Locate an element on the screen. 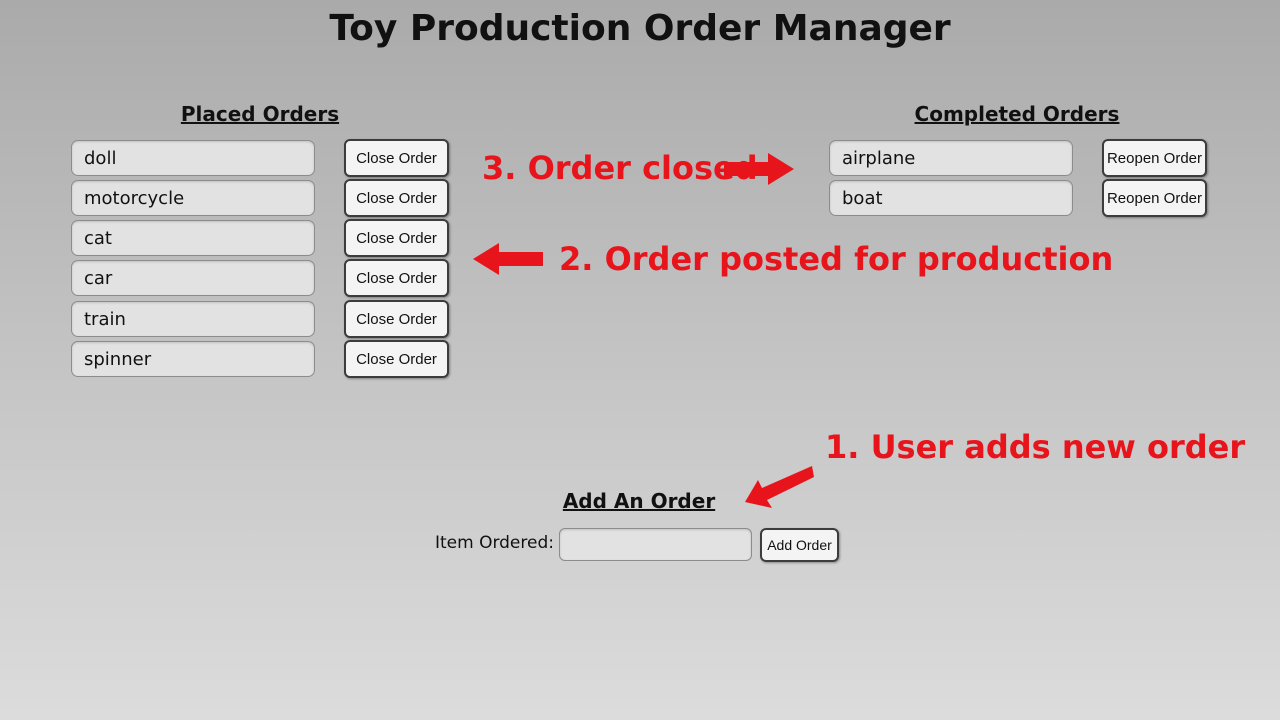  placed-order-row: motorcycle Close Order is located at coordinates (261, 198).